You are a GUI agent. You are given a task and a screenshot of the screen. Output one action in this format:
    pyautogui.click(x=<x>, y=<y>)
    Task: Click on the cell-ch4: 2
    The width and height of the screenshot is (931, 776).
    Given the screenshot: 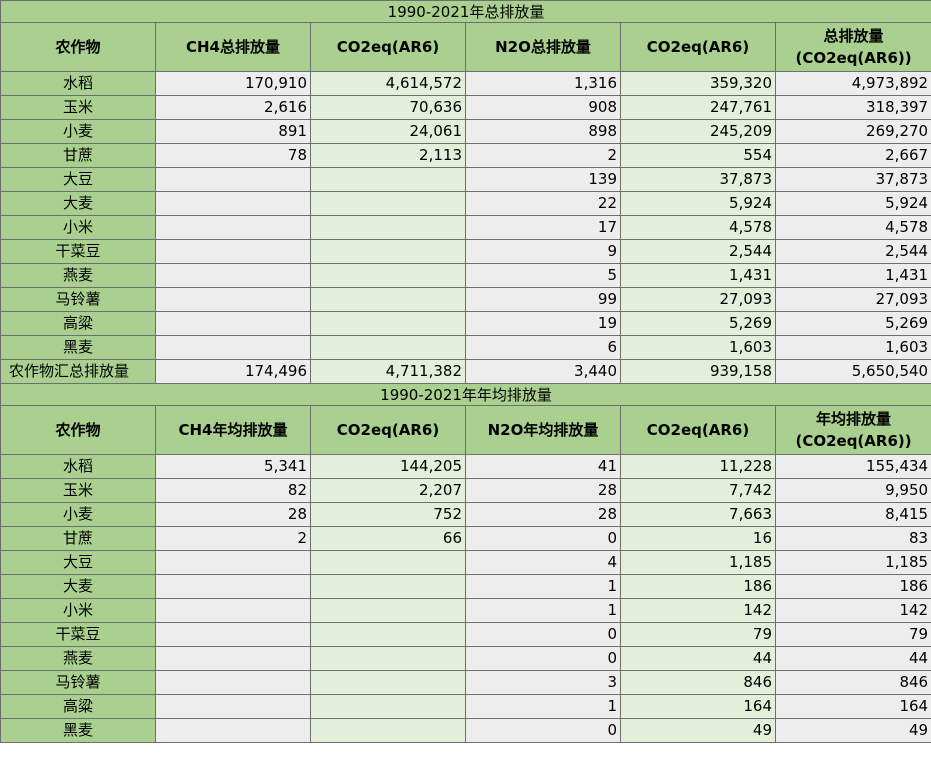 What is the action you would take?
    pyautogui.click(x=233, y=538)
    